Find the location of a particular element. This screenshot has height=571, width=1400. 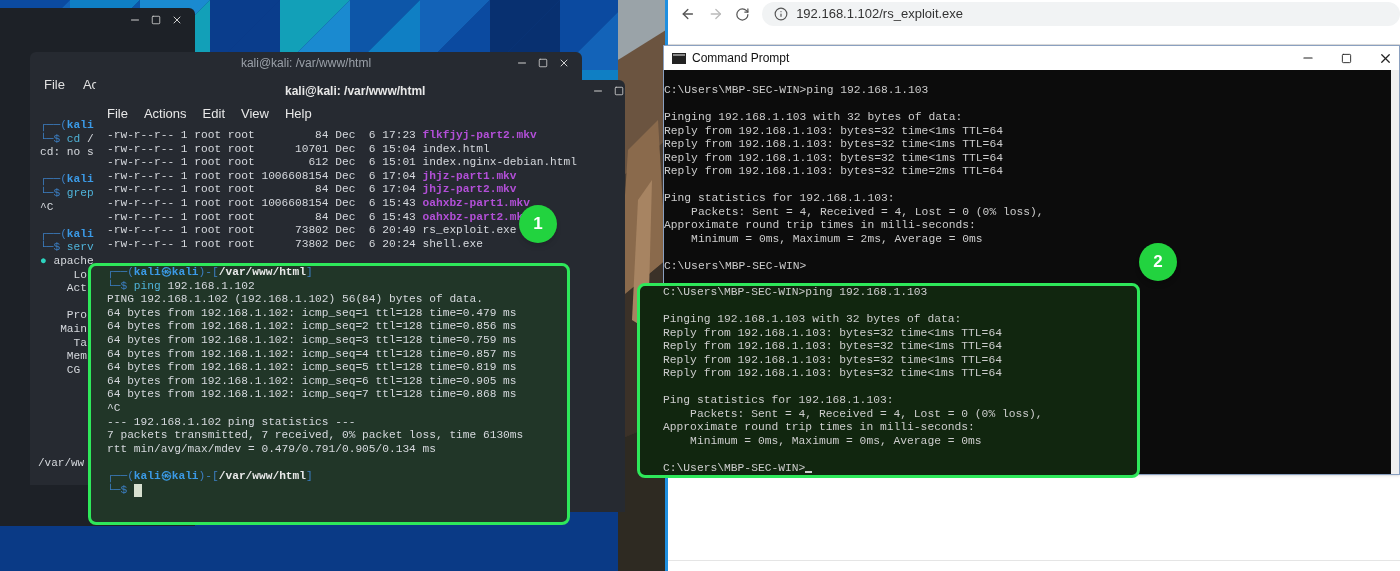

info-icon is located at coordinates (781, 14).